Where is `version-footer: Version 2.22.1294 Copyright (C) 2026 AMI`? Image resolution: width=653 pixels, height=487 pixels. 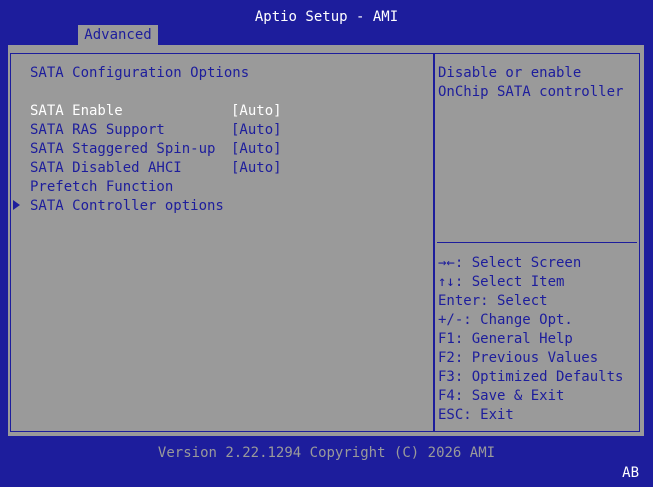 version-footer: Version 2.22.1294 Copyright (C) 2026 AMI is located at coordinates (326, 453).